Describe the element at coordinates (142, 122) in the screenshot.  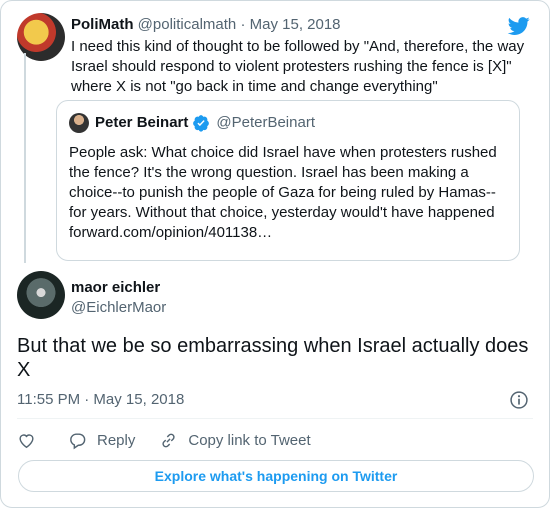
I see `quoted-author-name: Peter Beinart` at that location.